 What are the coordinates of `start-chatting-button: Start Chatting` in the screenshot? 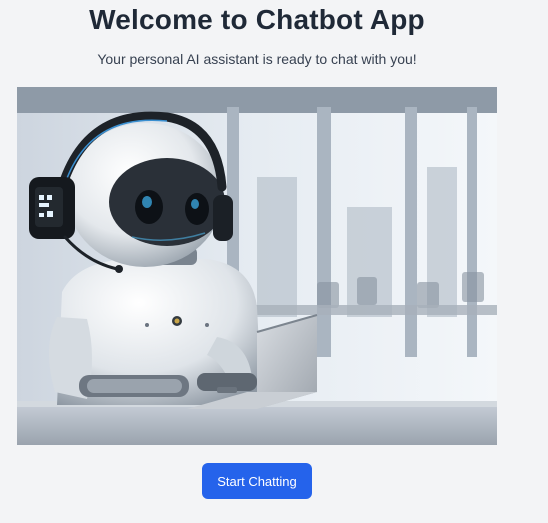 It's located at (257, 481).